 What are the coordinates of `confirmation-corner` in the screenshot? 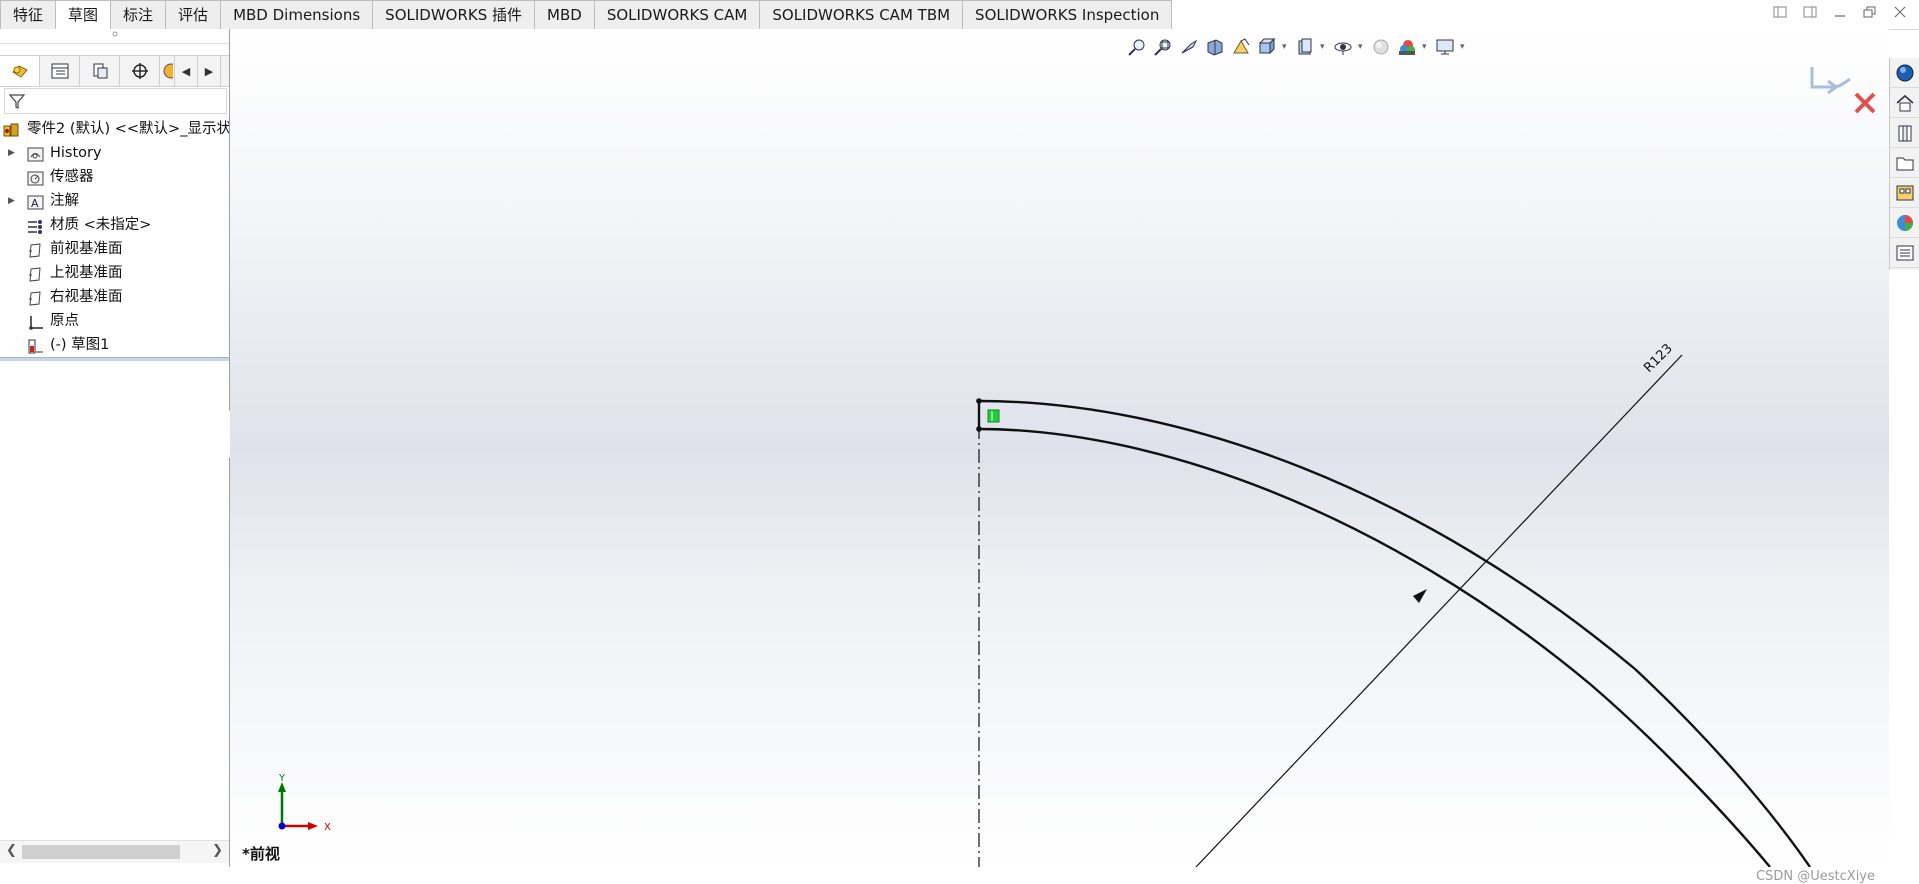 It's located at (1843, 90).